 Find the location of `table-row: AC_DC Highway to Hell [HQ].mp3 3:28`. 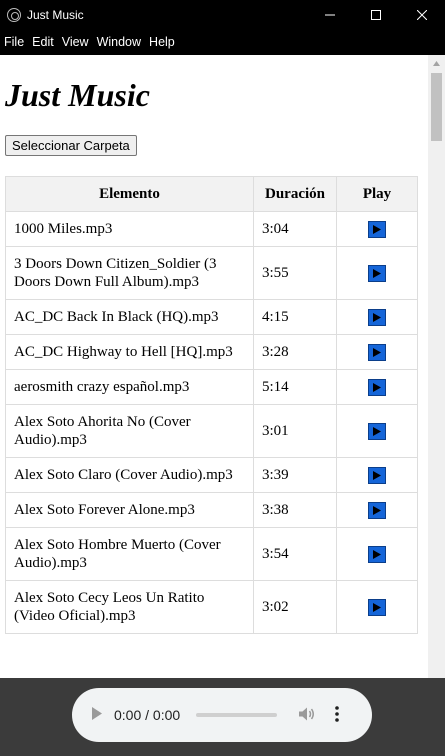

table-row: AC_DC Highway to Hell [HQ].mp3 3:28 is located at coordinates (211, 352).